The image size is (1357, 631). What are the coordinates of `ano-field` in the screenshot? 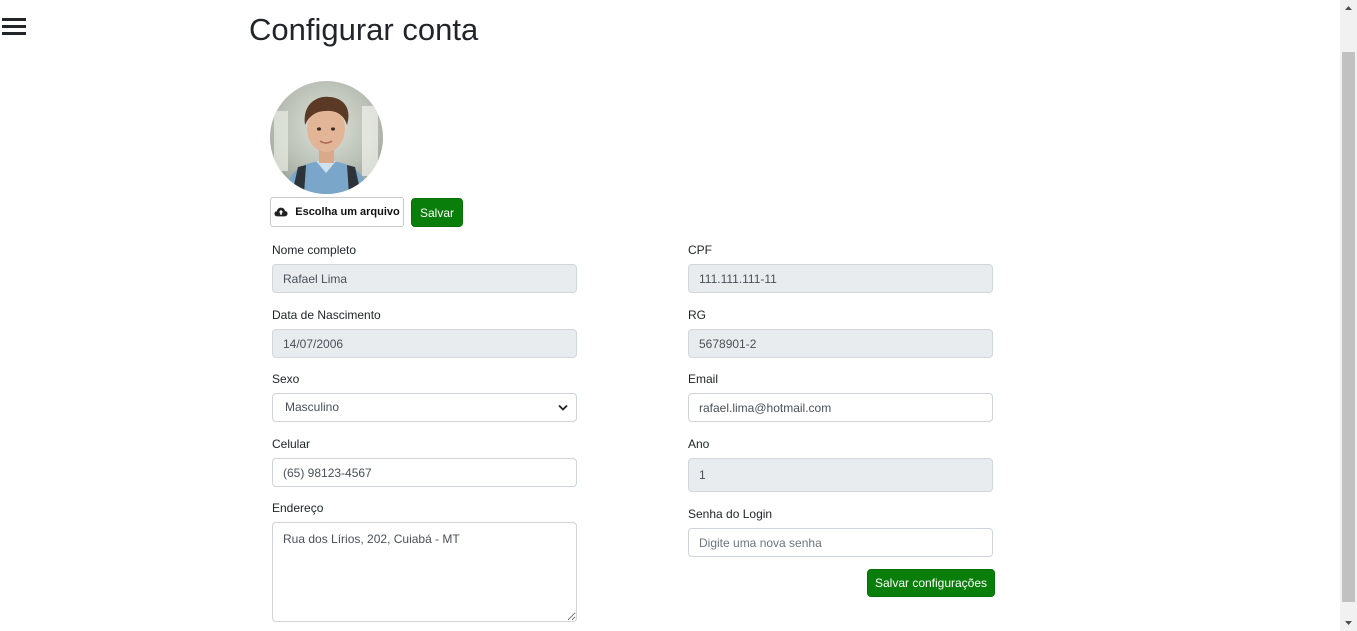 It's located at (840, 475).